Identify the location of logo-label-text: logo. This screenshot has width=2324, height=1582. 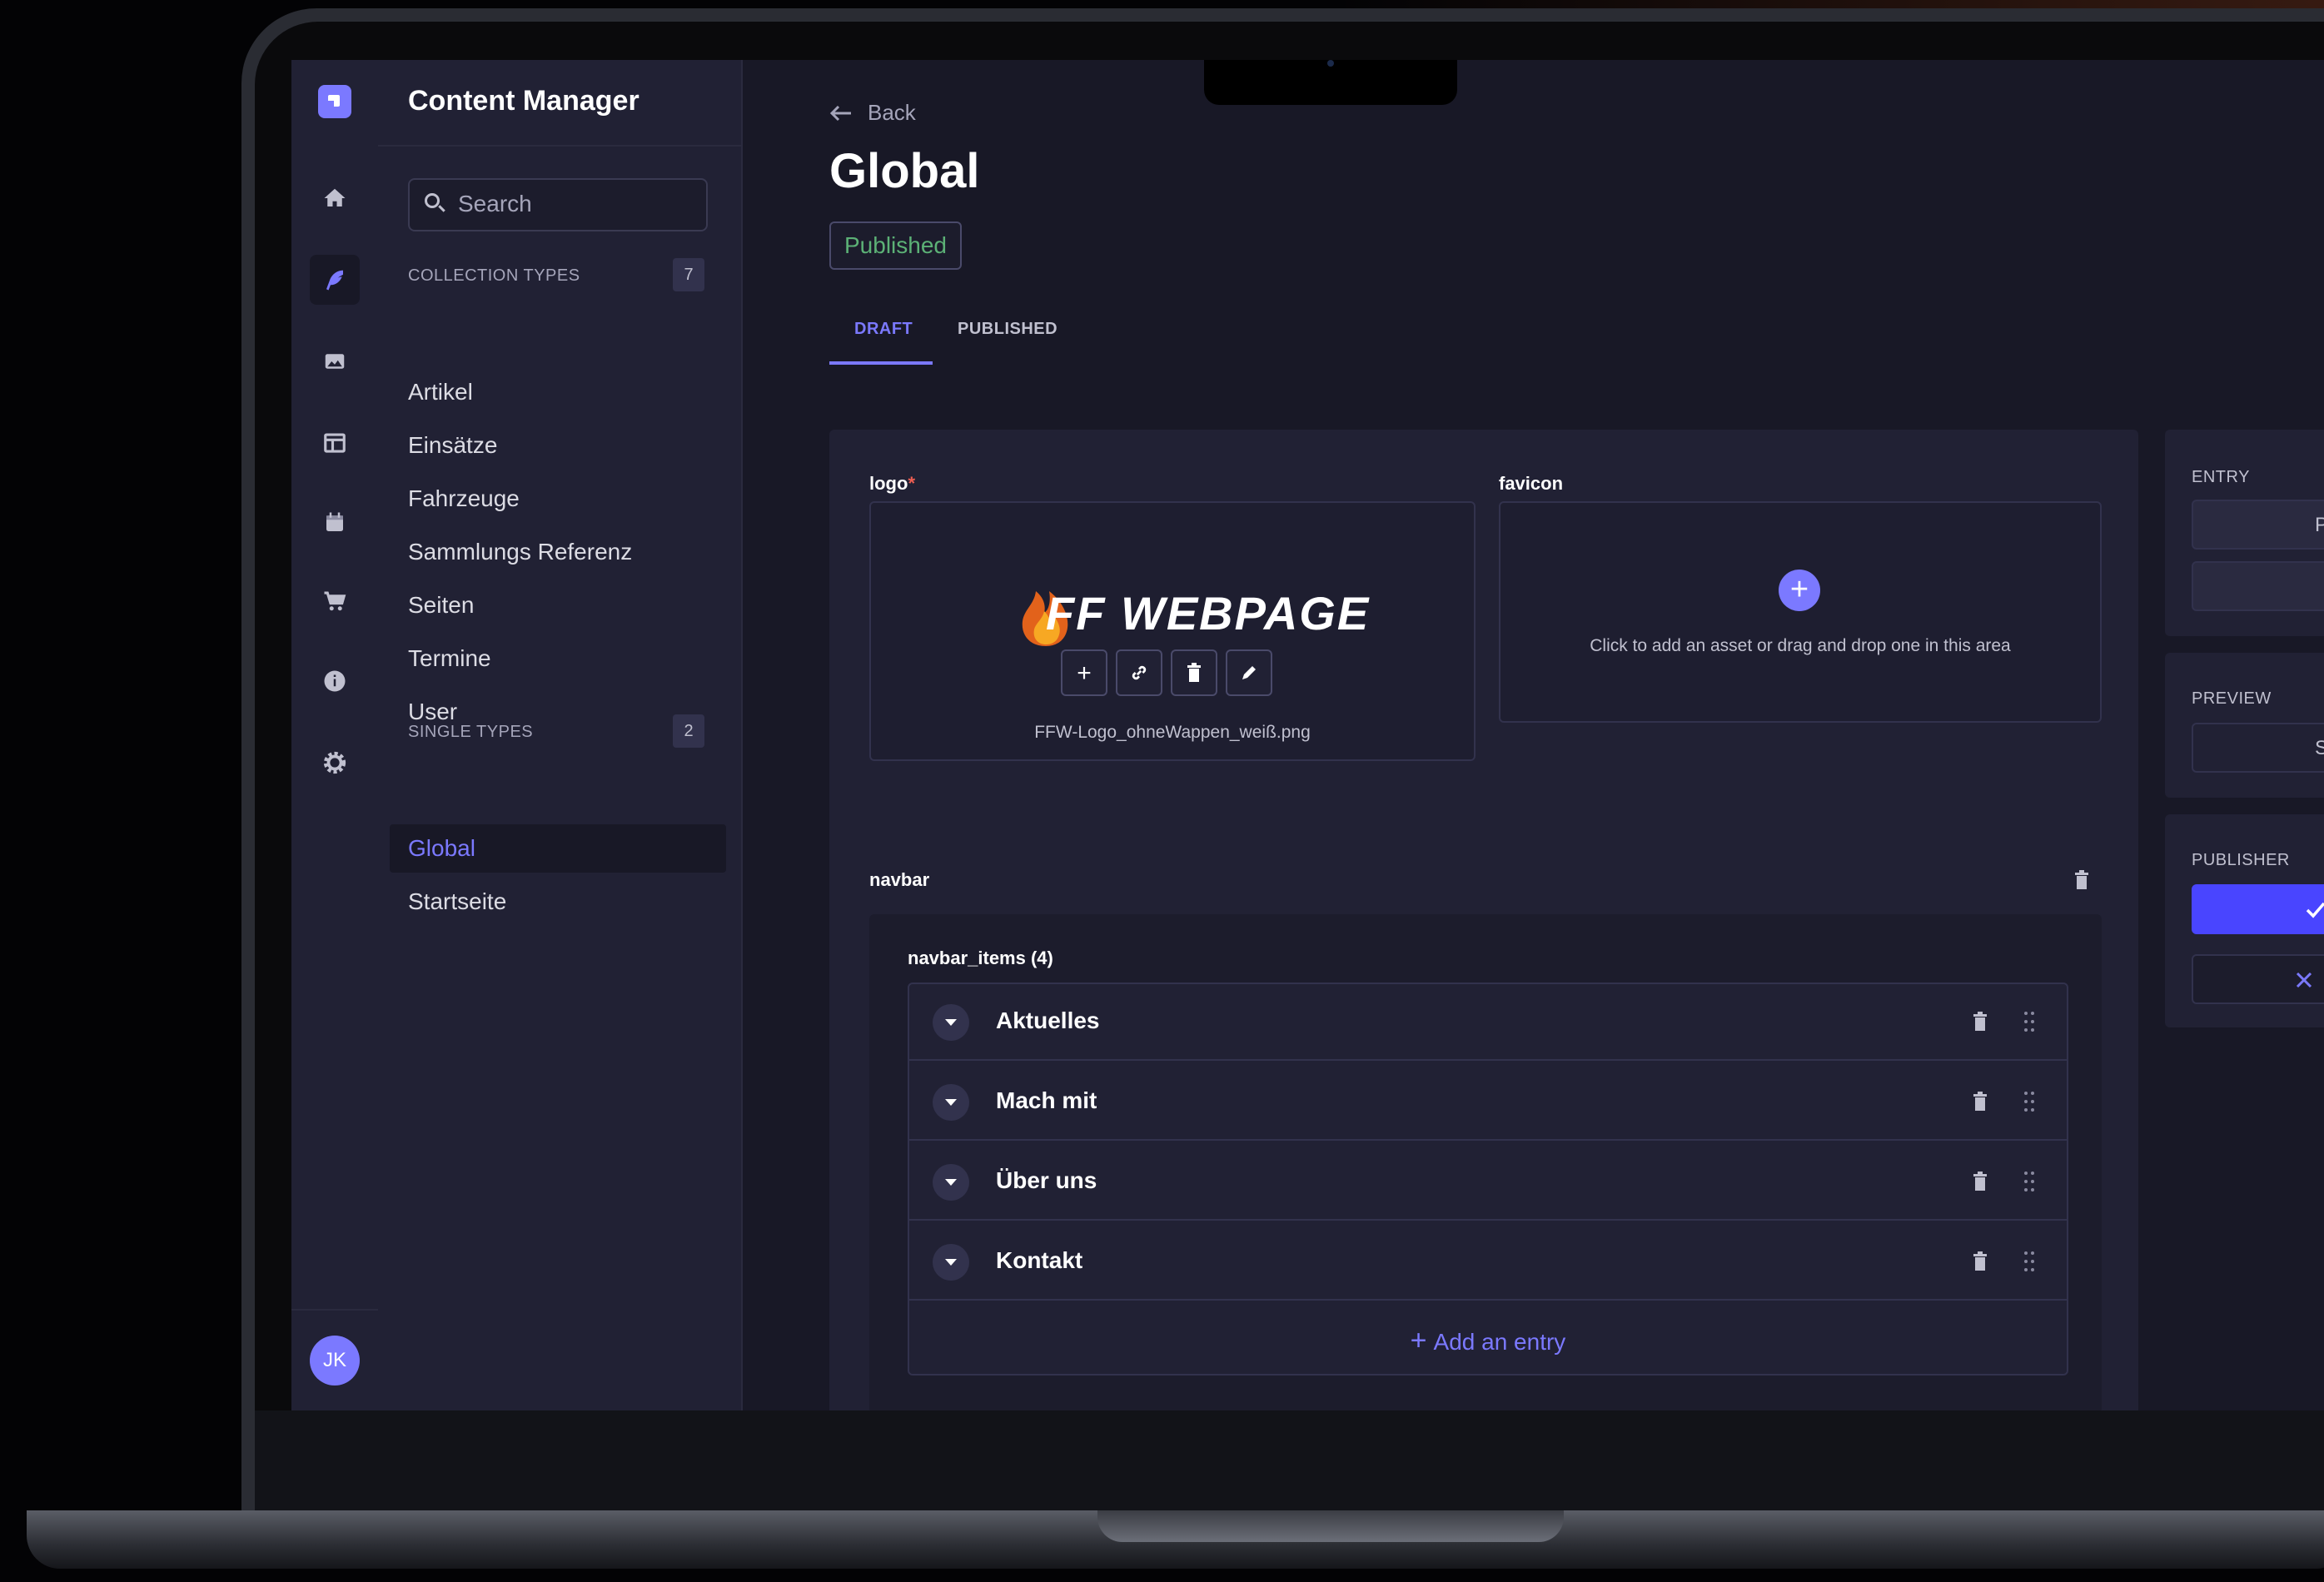
(889, 483).